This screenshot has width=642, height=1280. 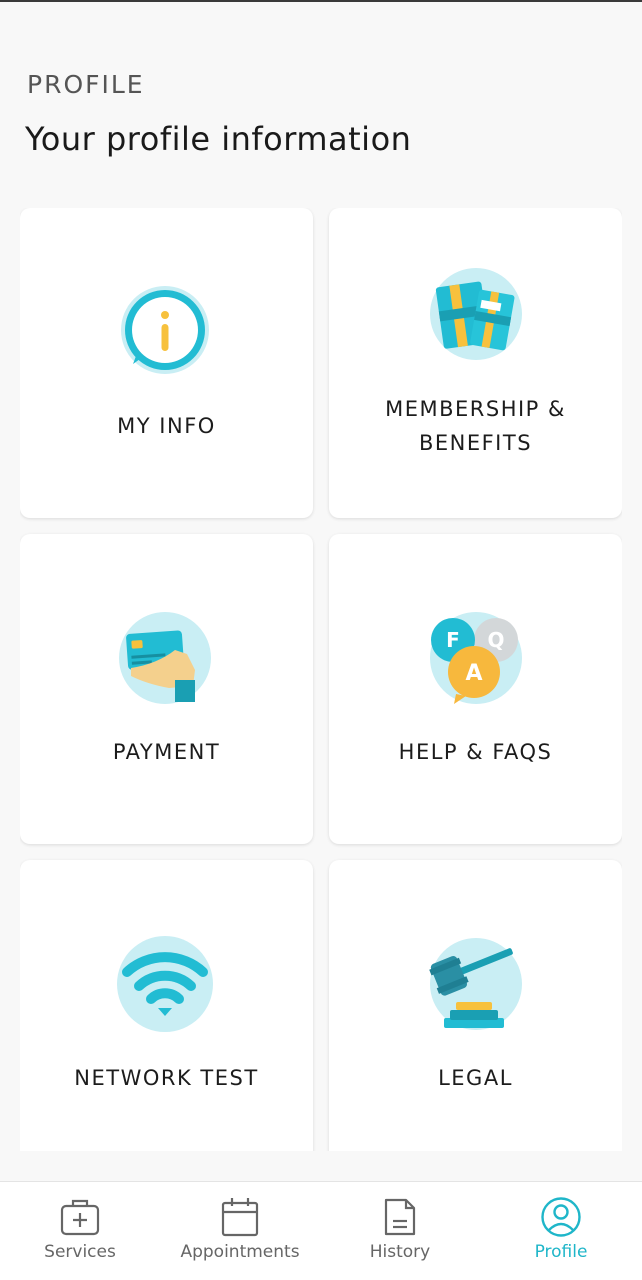 I want to click on nav-history: History, so click(x=400, y=1231).